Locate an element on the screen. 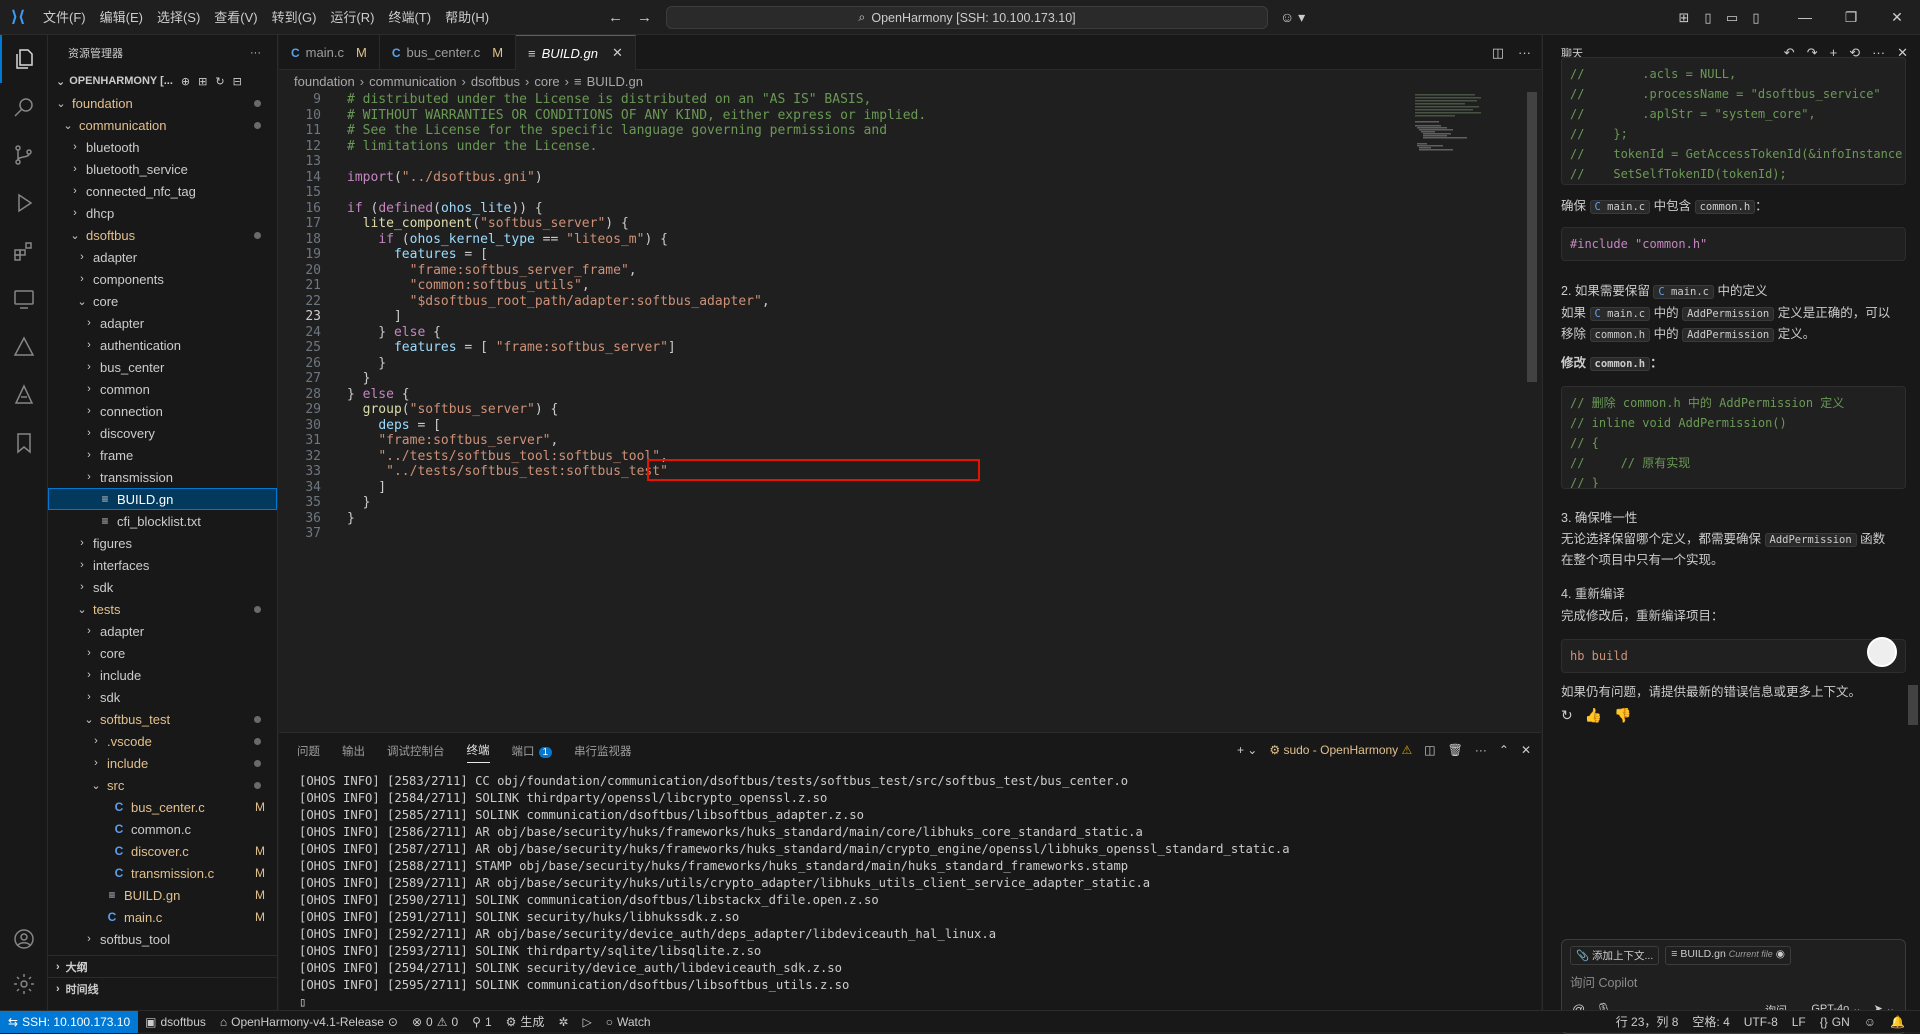 The width and height of the screenshot is (1920, 1034). menu-item: 查看(V) is located at coordinates (235, 17).